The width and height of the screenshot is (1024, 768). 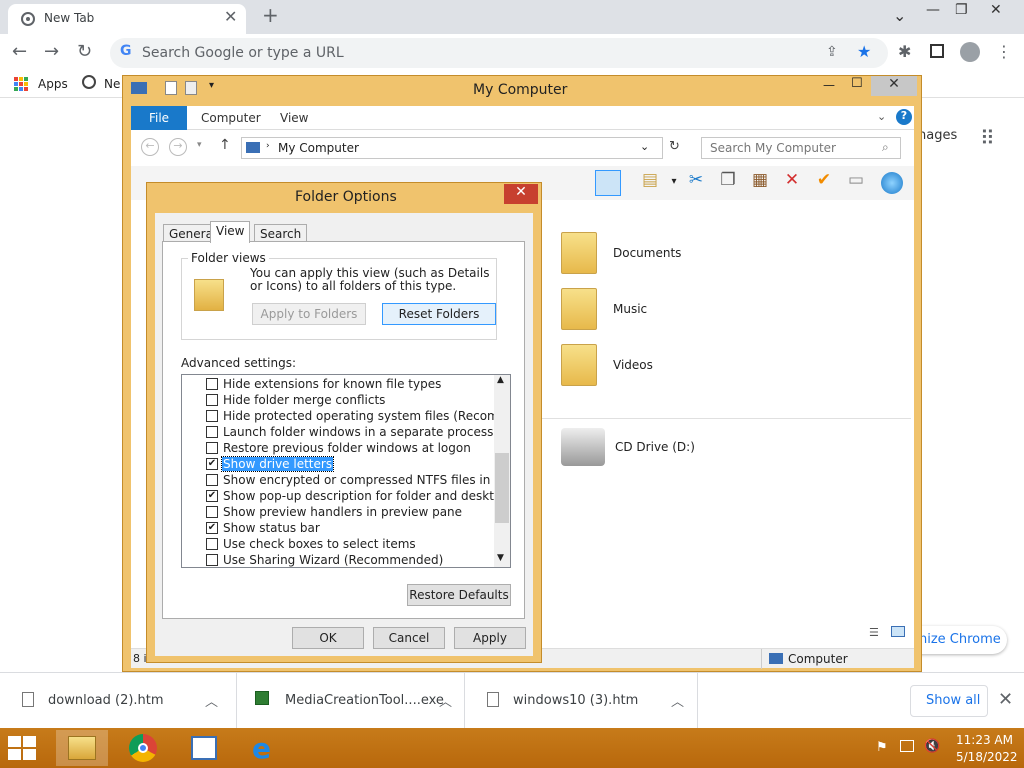 I want to click on explorer-close-button: ✕, so click(x=894, y=86).